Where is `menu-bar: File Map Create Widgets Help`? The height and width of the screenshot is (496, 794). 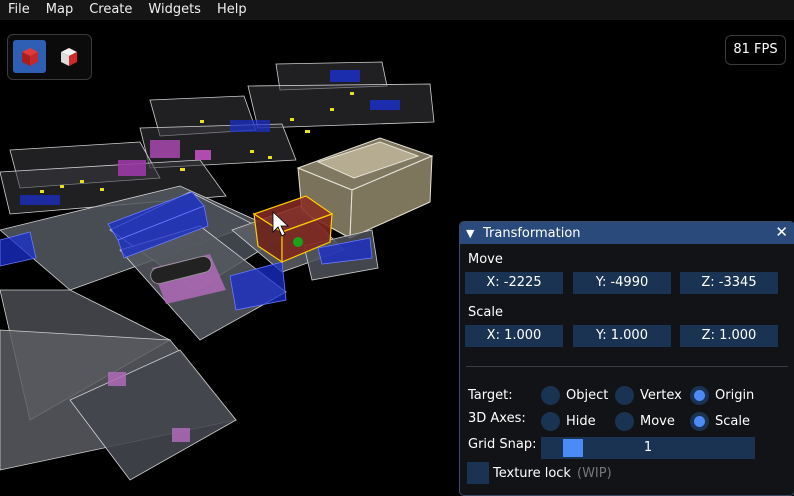
menu-bar: File Map Create Widgets Help is located at coordinates (397, 10).